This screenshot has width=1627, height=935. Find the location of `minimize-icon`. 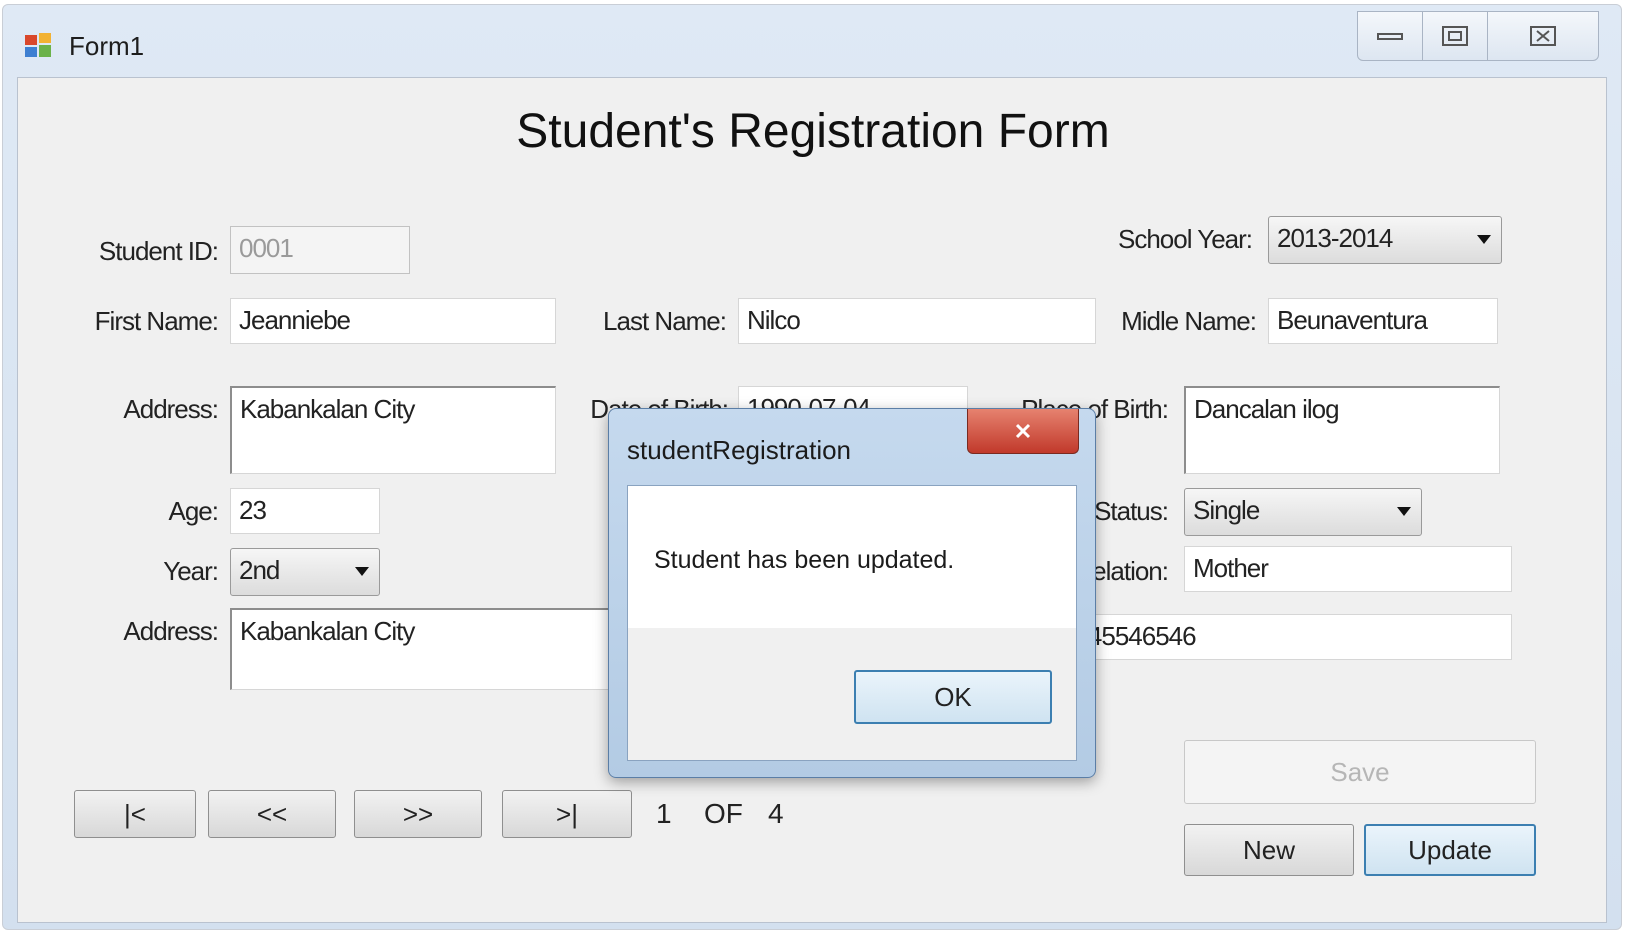

minimize-icon is located at coordinates (1390, 36).